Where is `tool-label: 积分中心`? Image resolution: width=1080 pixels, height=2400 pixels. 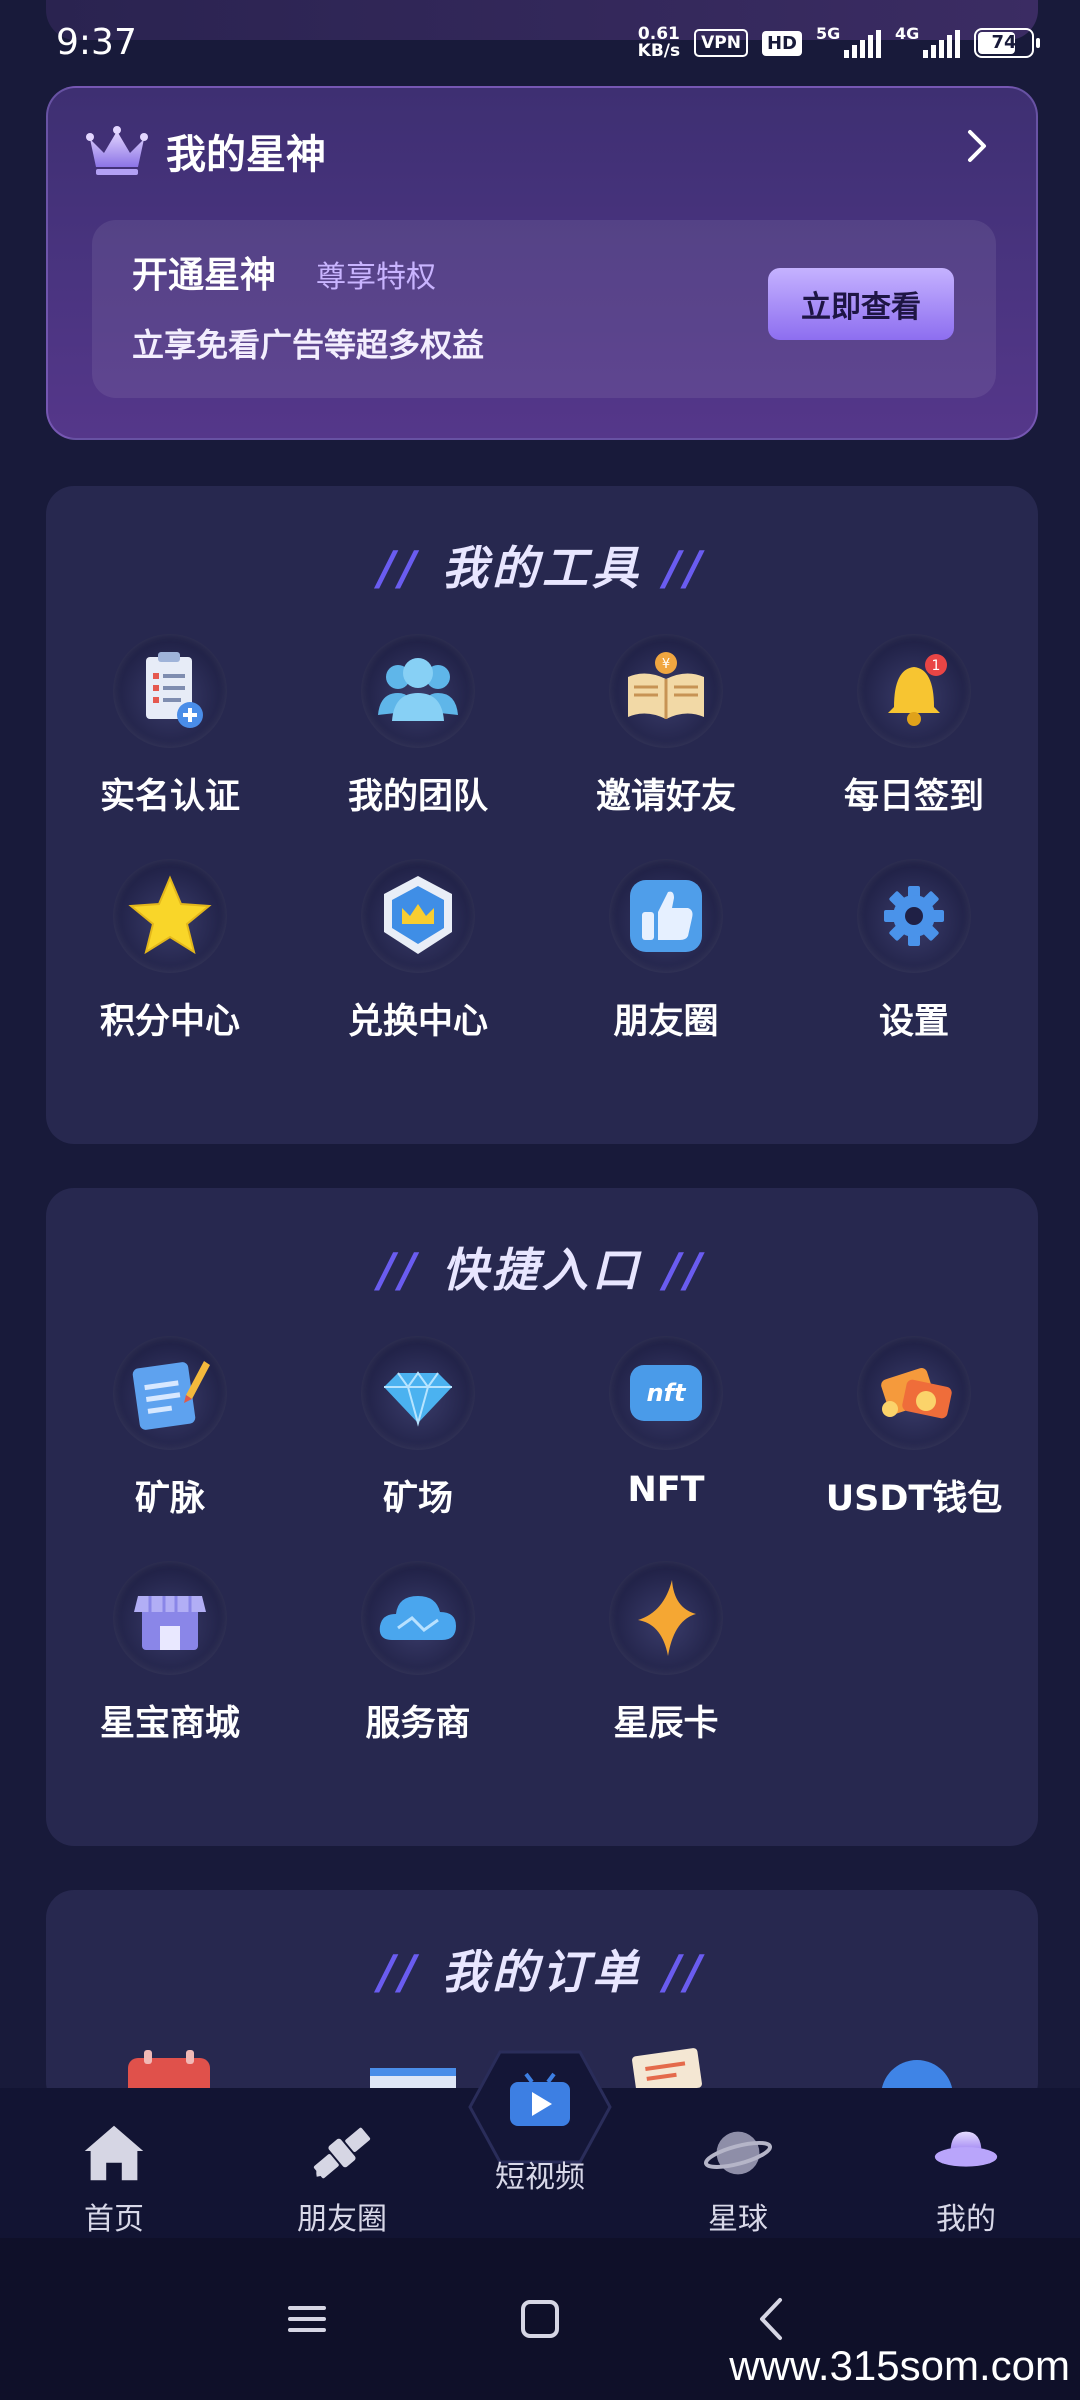
tool-label: 积分中心 is located at coordinates (169, 1022).